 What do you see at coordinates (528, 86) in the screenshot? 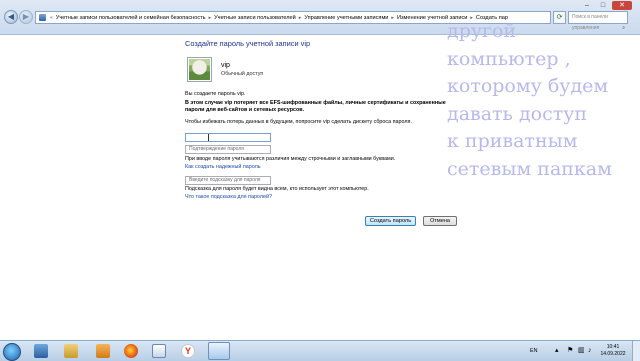
I see `overlay-line: которому будем` at bounding box center [528, 86].